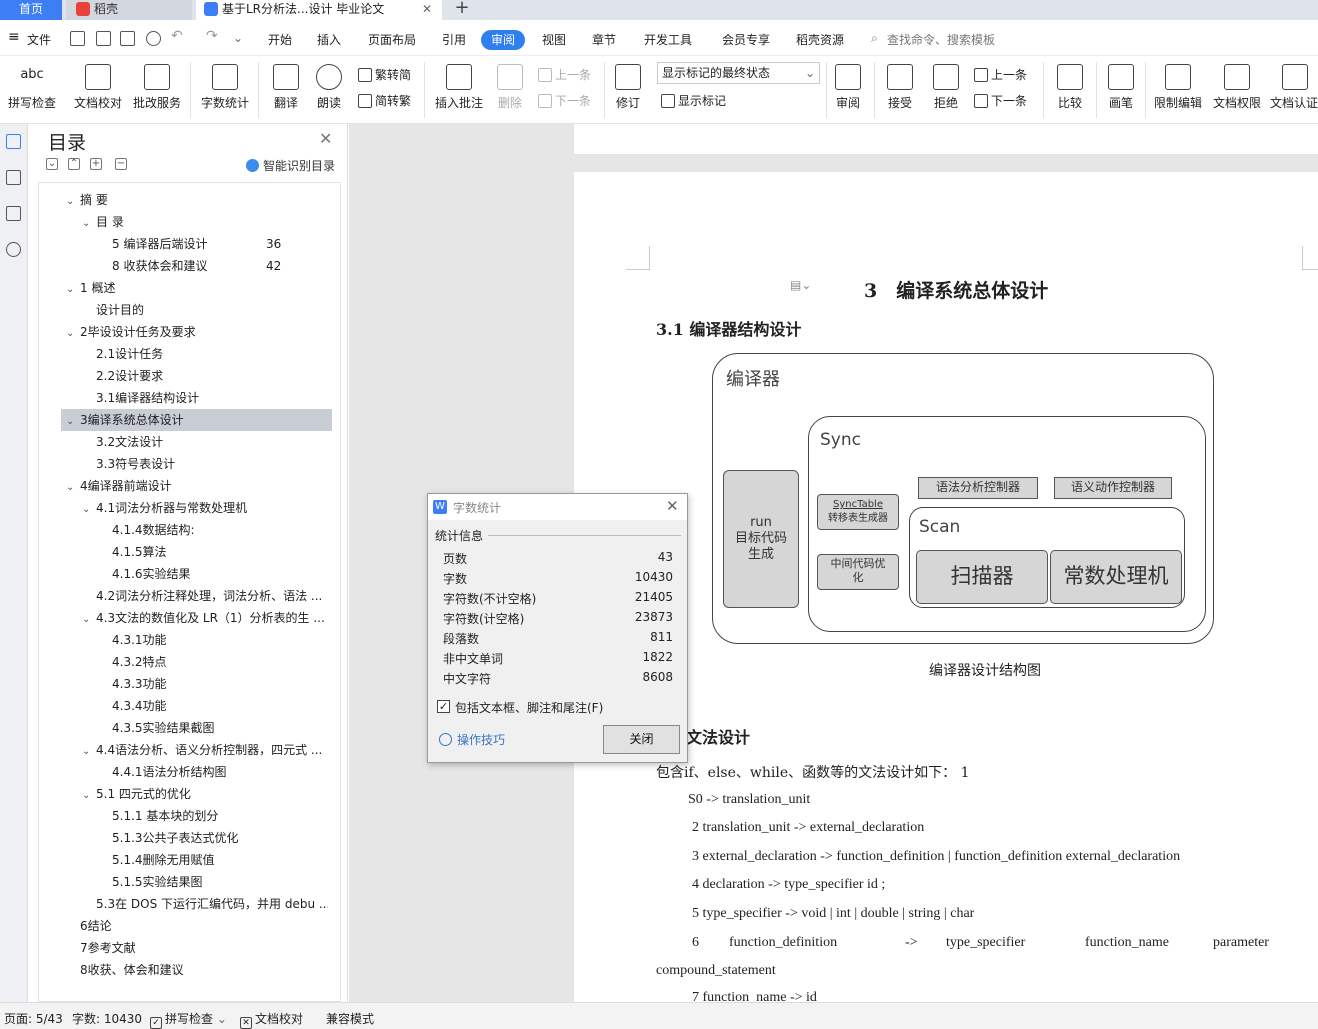 The width and height of the screenshot is (1318, 1029). What do you see at coordinates (329, 39) in the screenshot?
I see `menu-insert: 插入` at bounding box center [329, 39].